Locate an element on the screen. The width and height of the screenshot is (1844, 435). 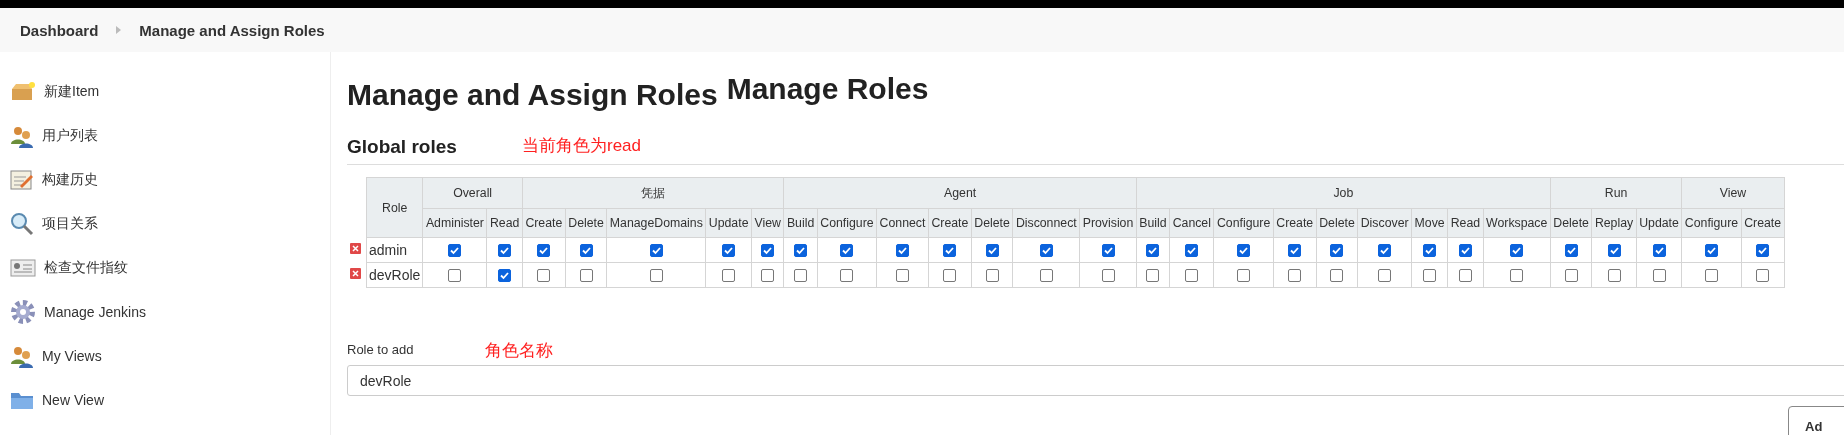
column-group-header: 凭据 is located at coordinates (653, 193).